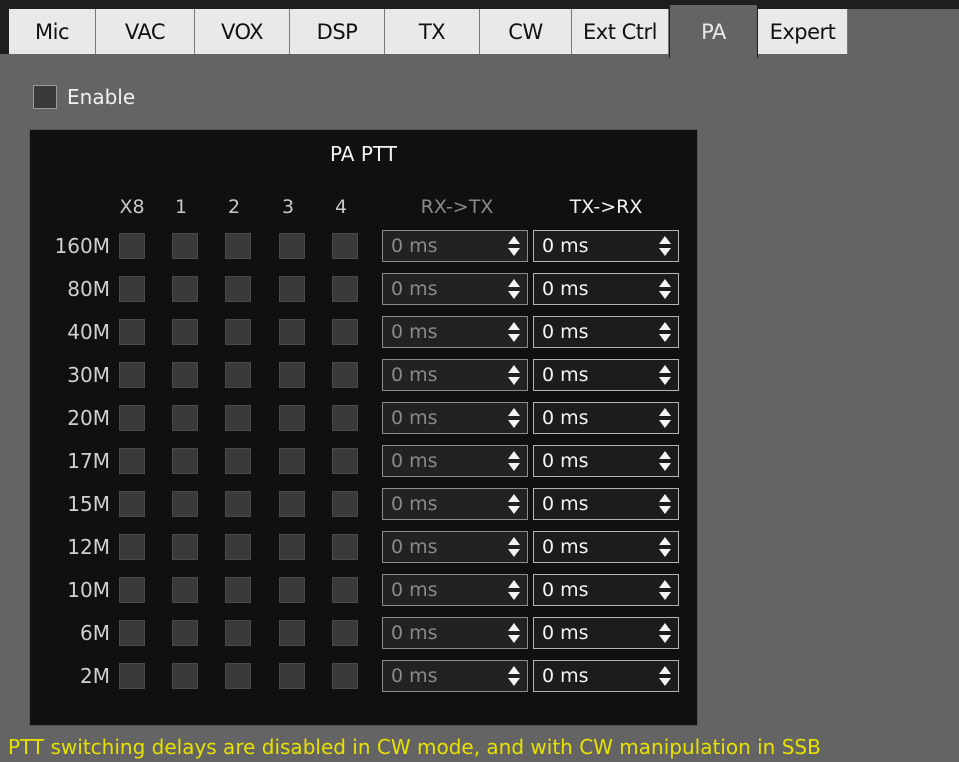  Describe the element at coordinates (242, 31) in the screenshot. I see `tab-vox: VOX` at that location.